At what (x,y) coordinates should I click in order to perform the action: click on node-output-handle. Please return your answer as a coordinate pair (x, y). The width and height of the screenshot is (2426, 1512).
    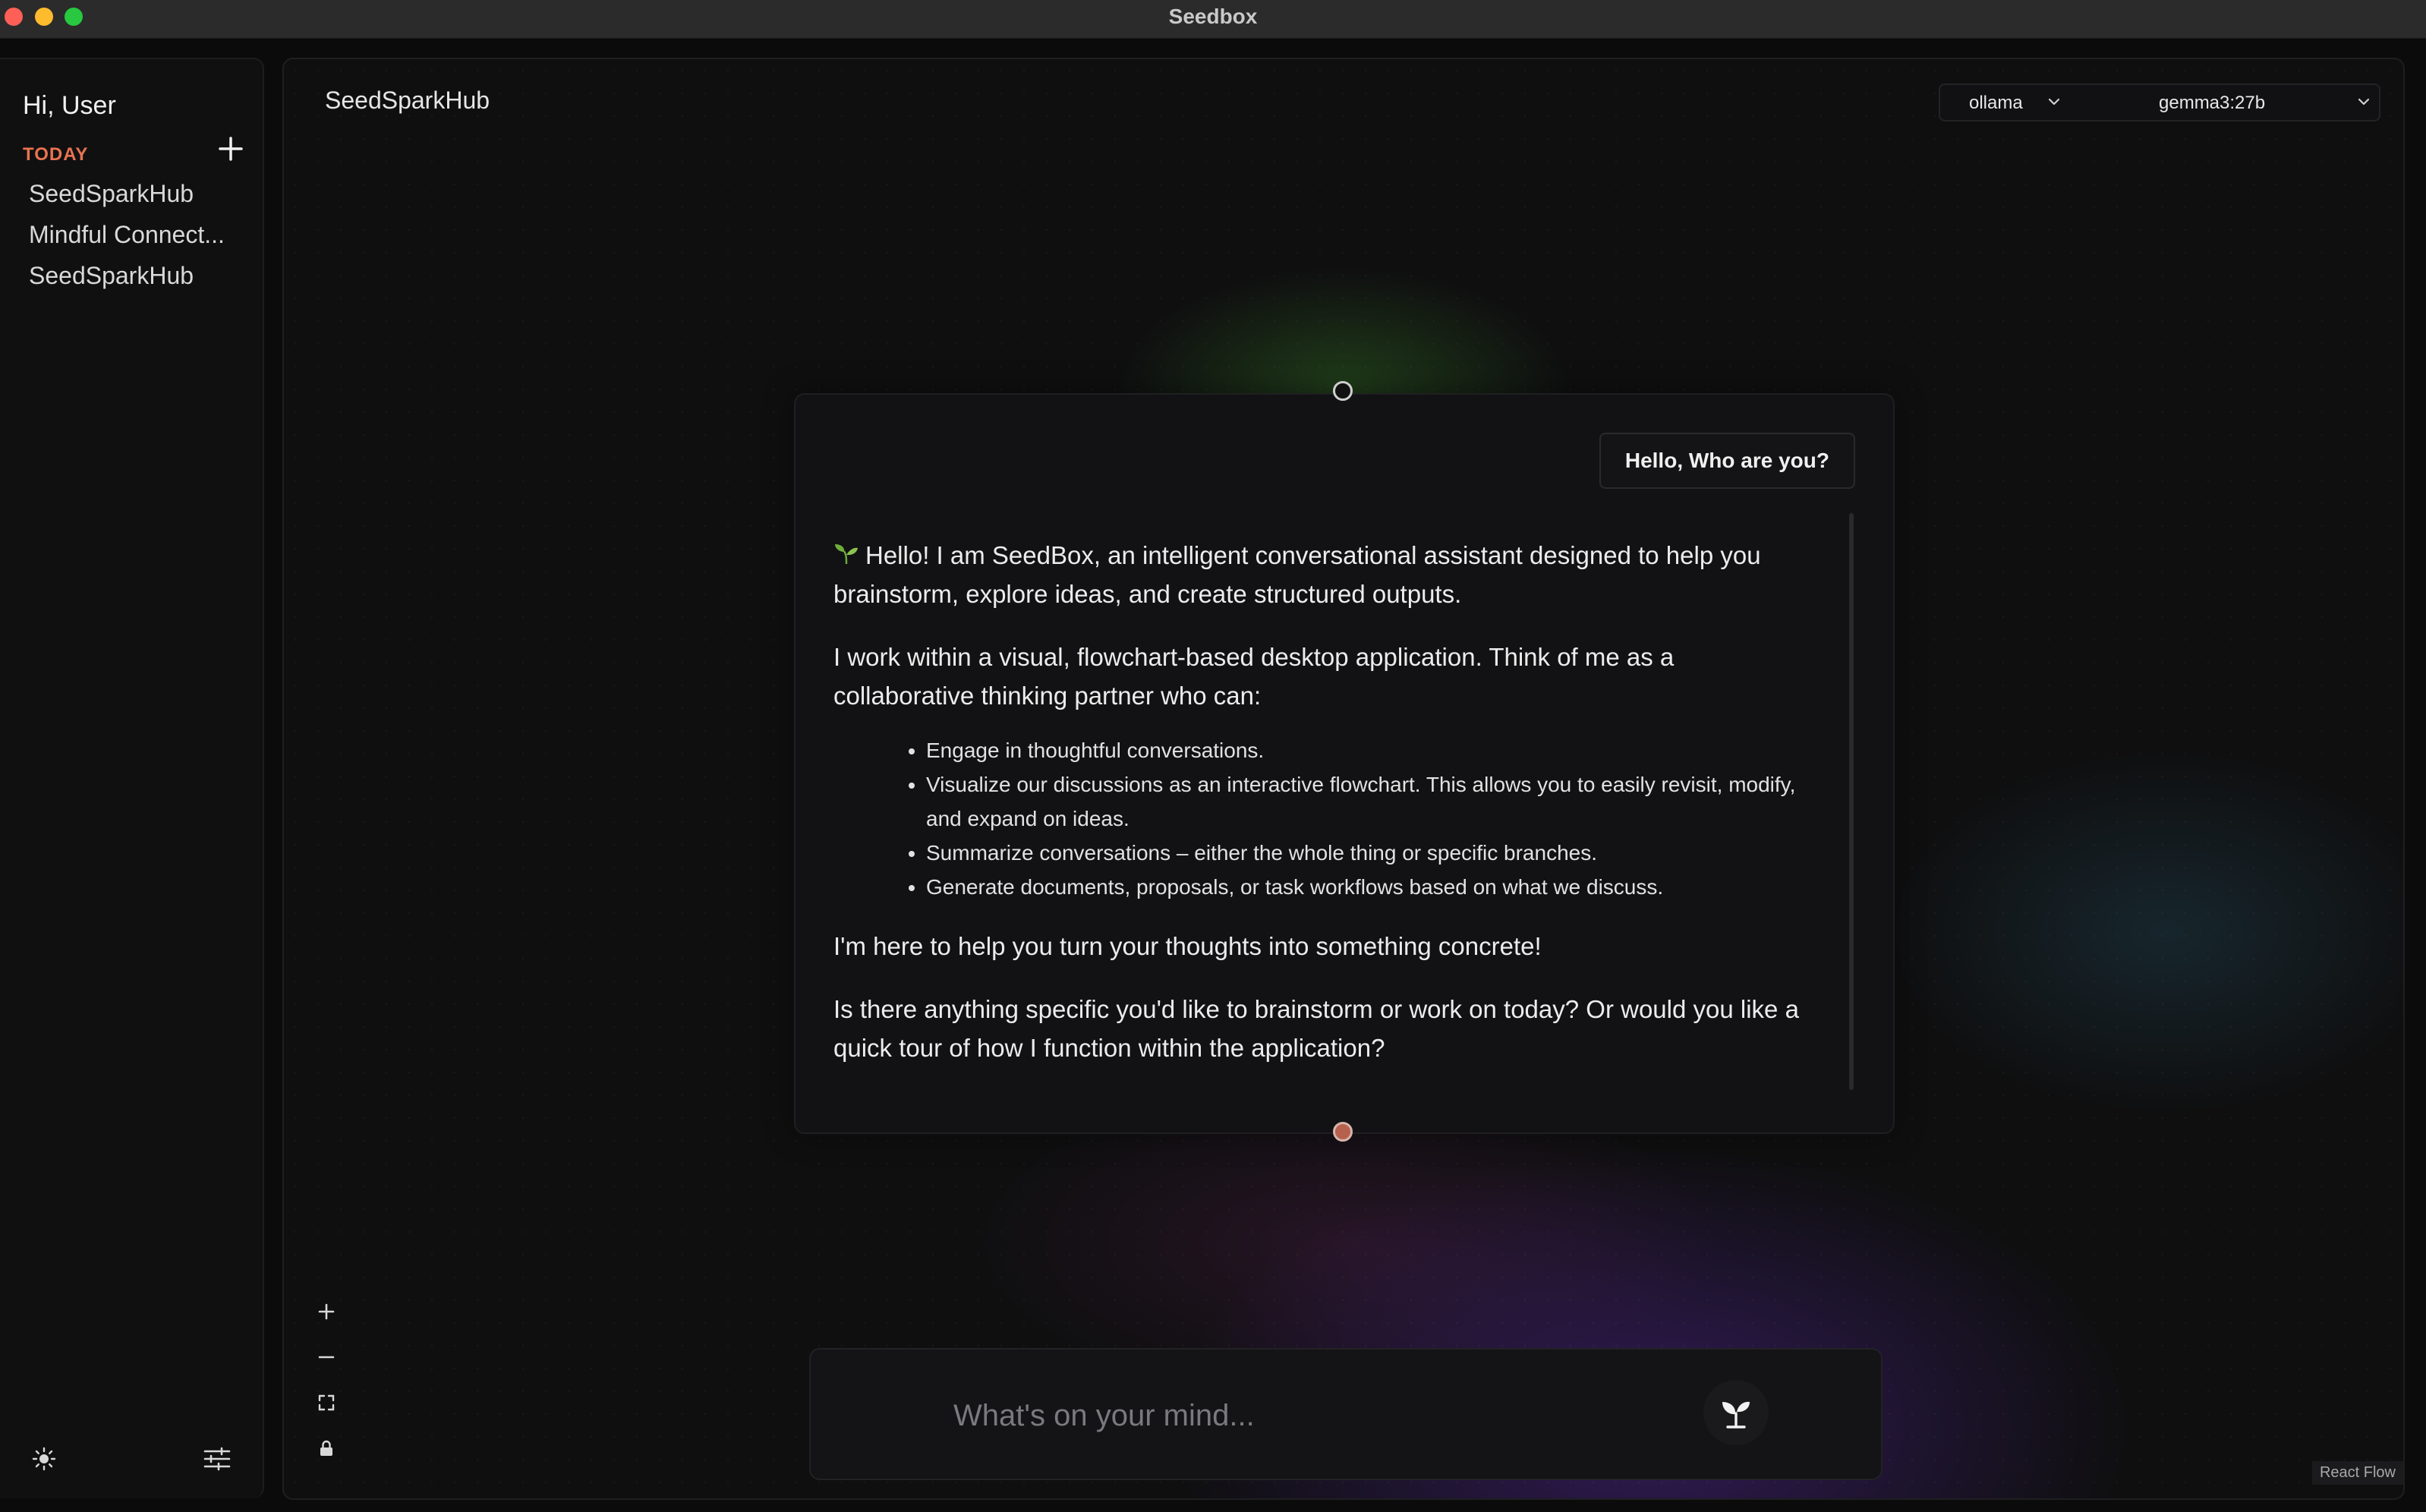
    Looking at the image, I should click on (1343, 1132).